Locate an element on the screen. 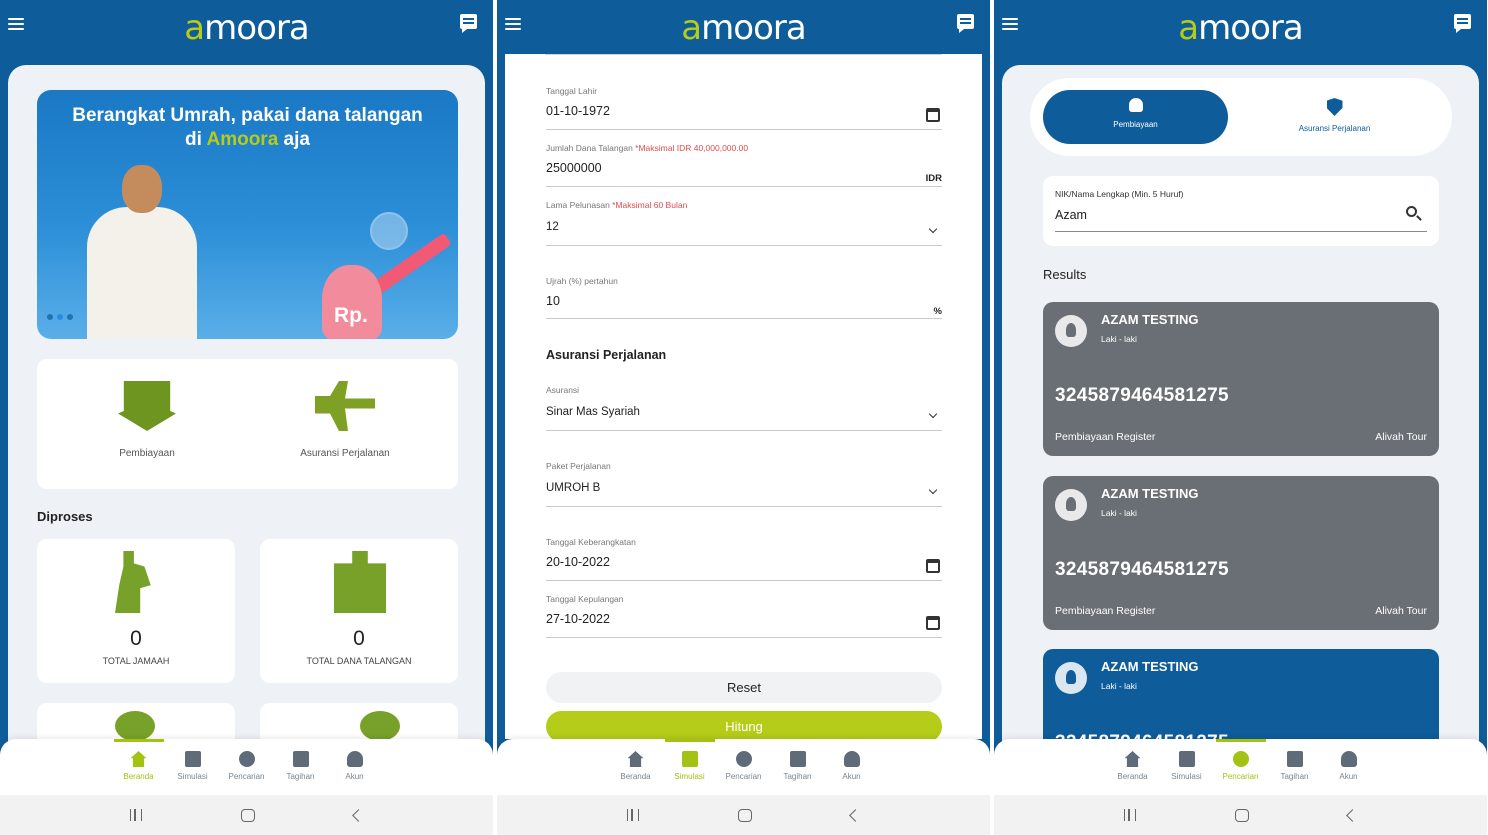  reset-button: Reset is located at coordinates (744, 687).